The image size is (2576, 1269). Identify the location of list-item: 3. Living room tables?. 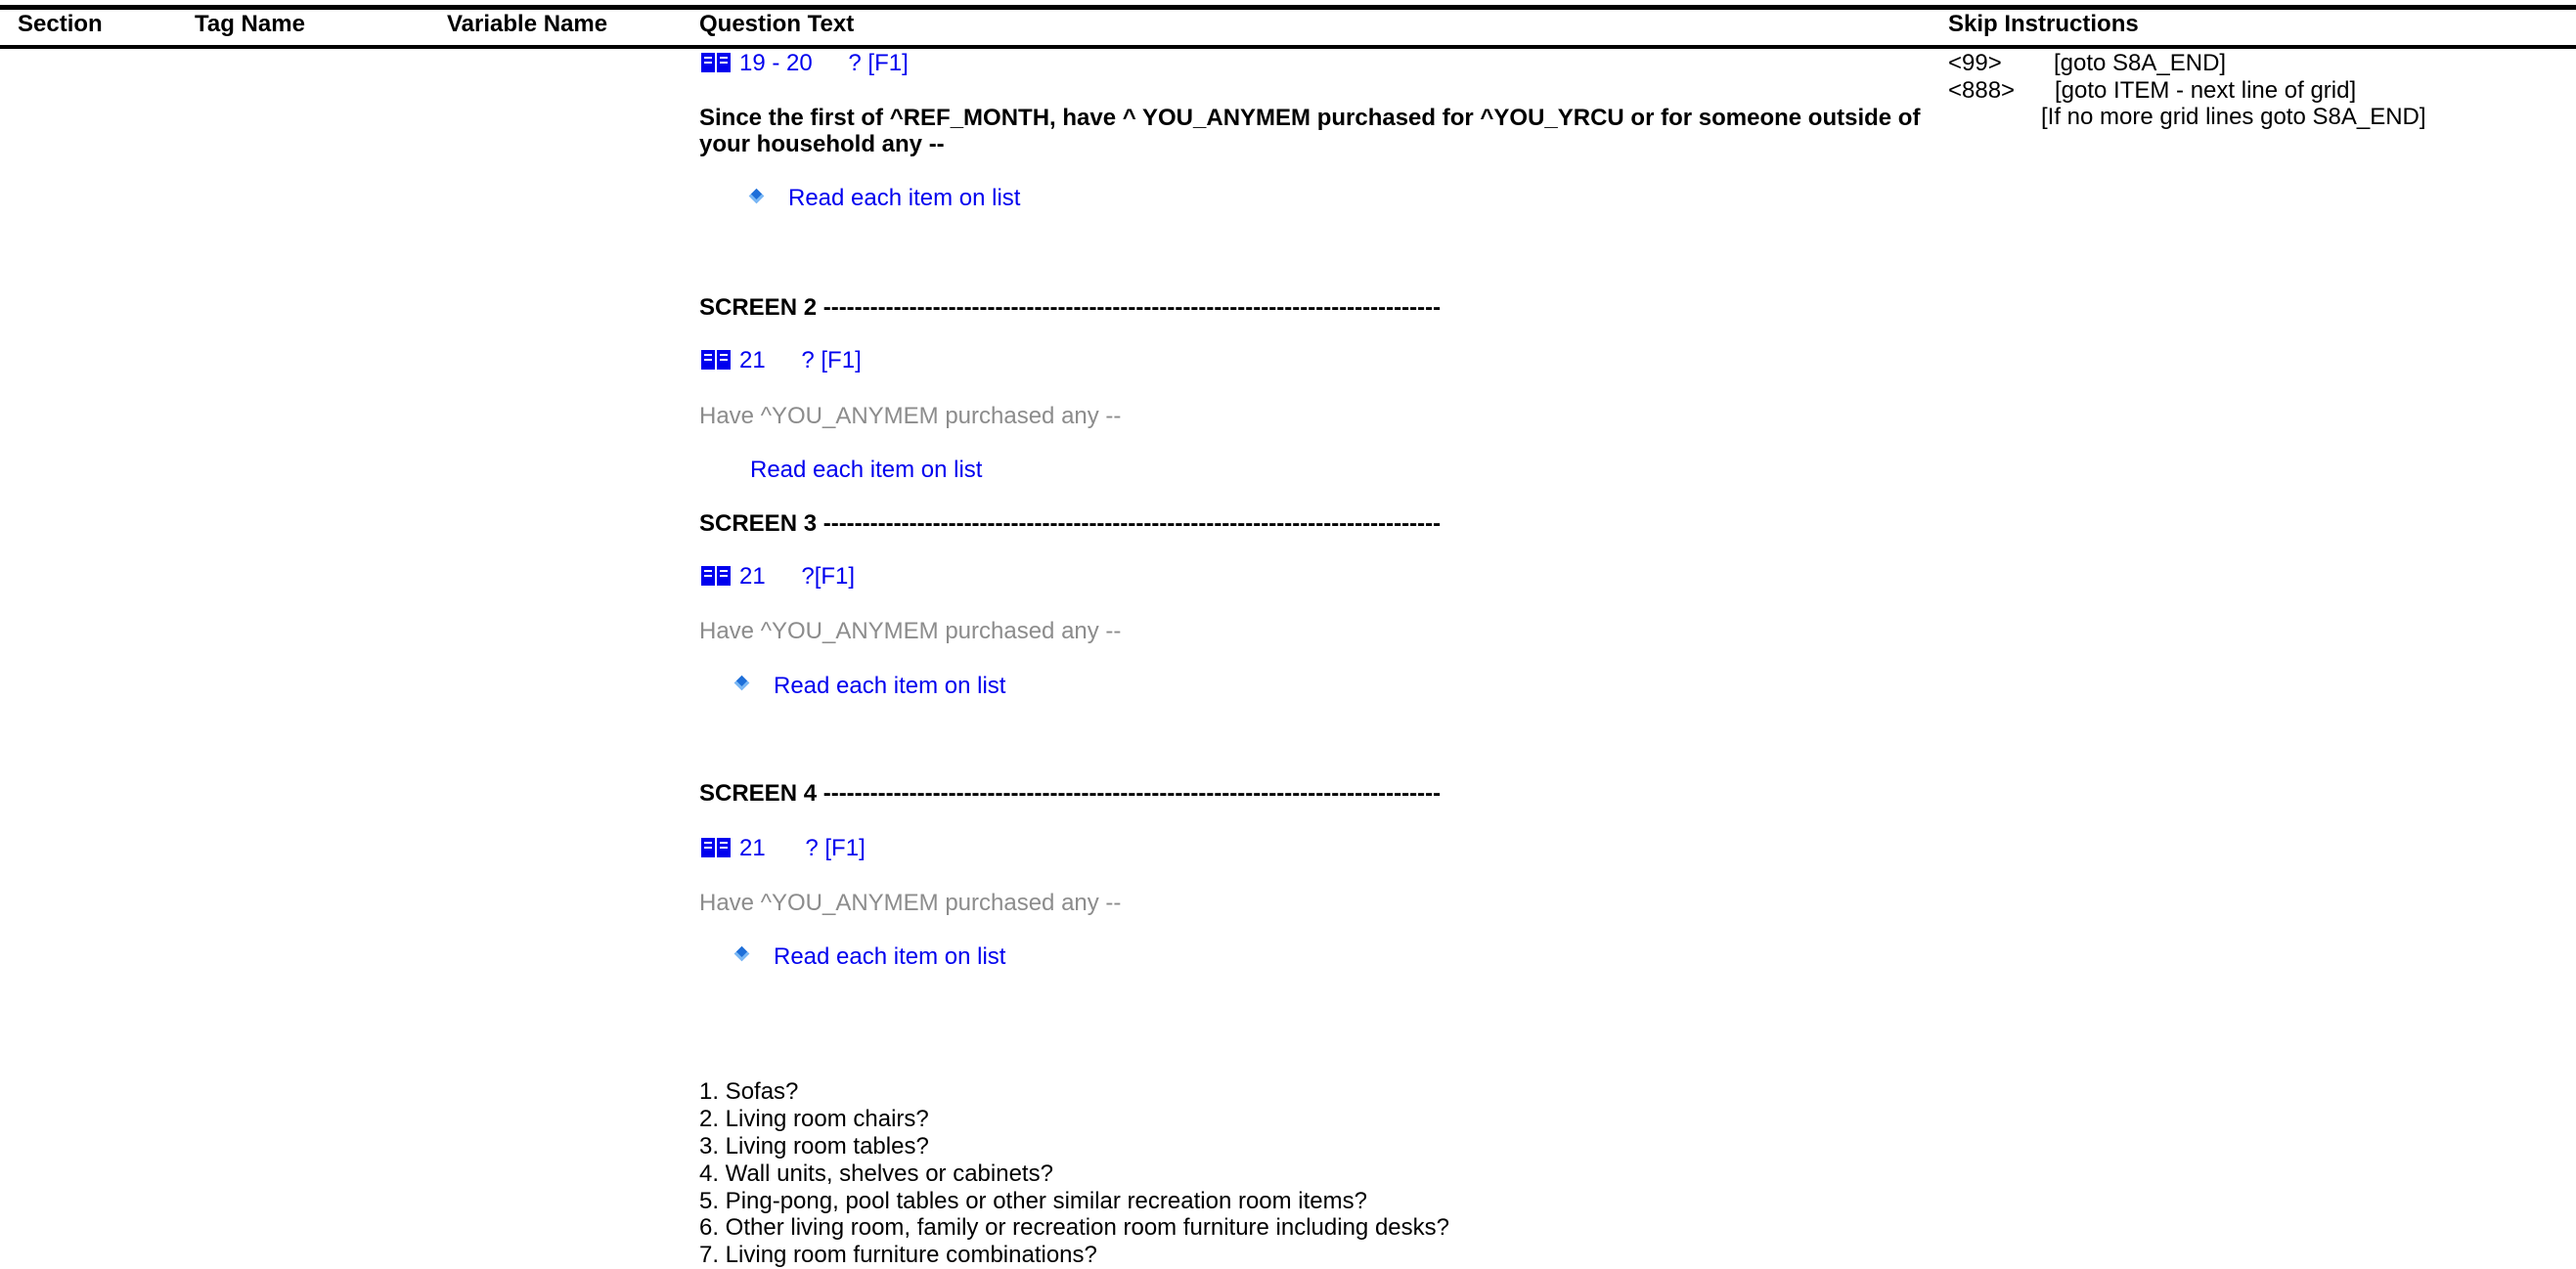
(814, 1146).